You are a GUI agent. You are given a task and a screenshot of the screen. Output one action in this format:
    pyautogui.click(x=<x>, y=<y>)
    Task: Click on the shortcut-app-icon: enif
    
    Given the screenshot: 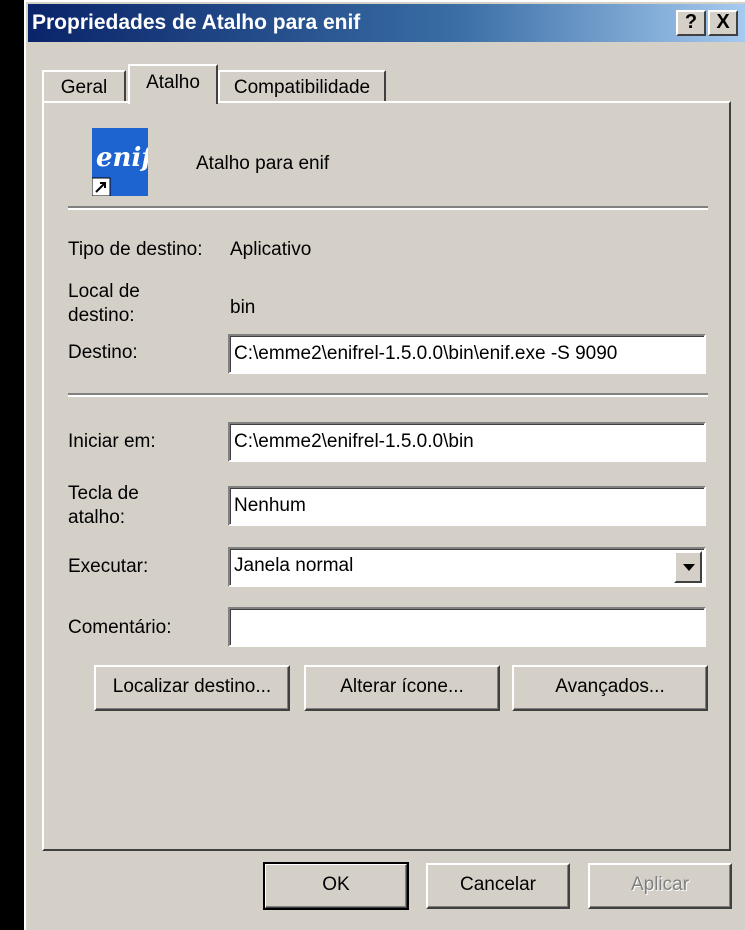 What is the action you would take?
    pyautogui.click(x=123, y=162)
    